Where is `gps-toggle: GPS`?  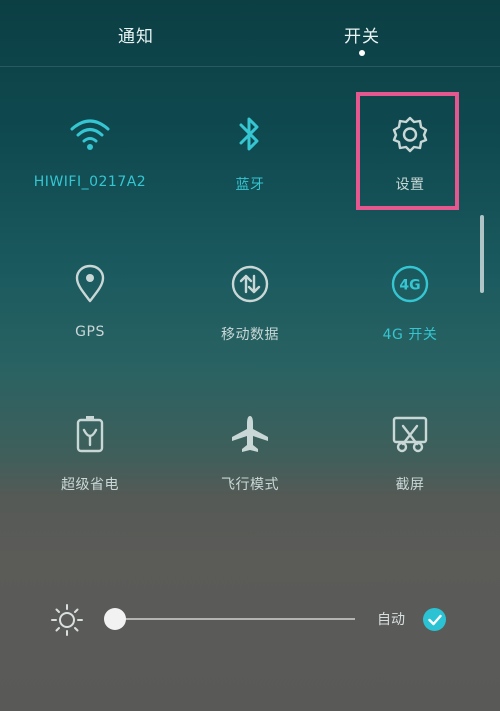 gps-toggle: GPS is located at coordinates (90, 327).